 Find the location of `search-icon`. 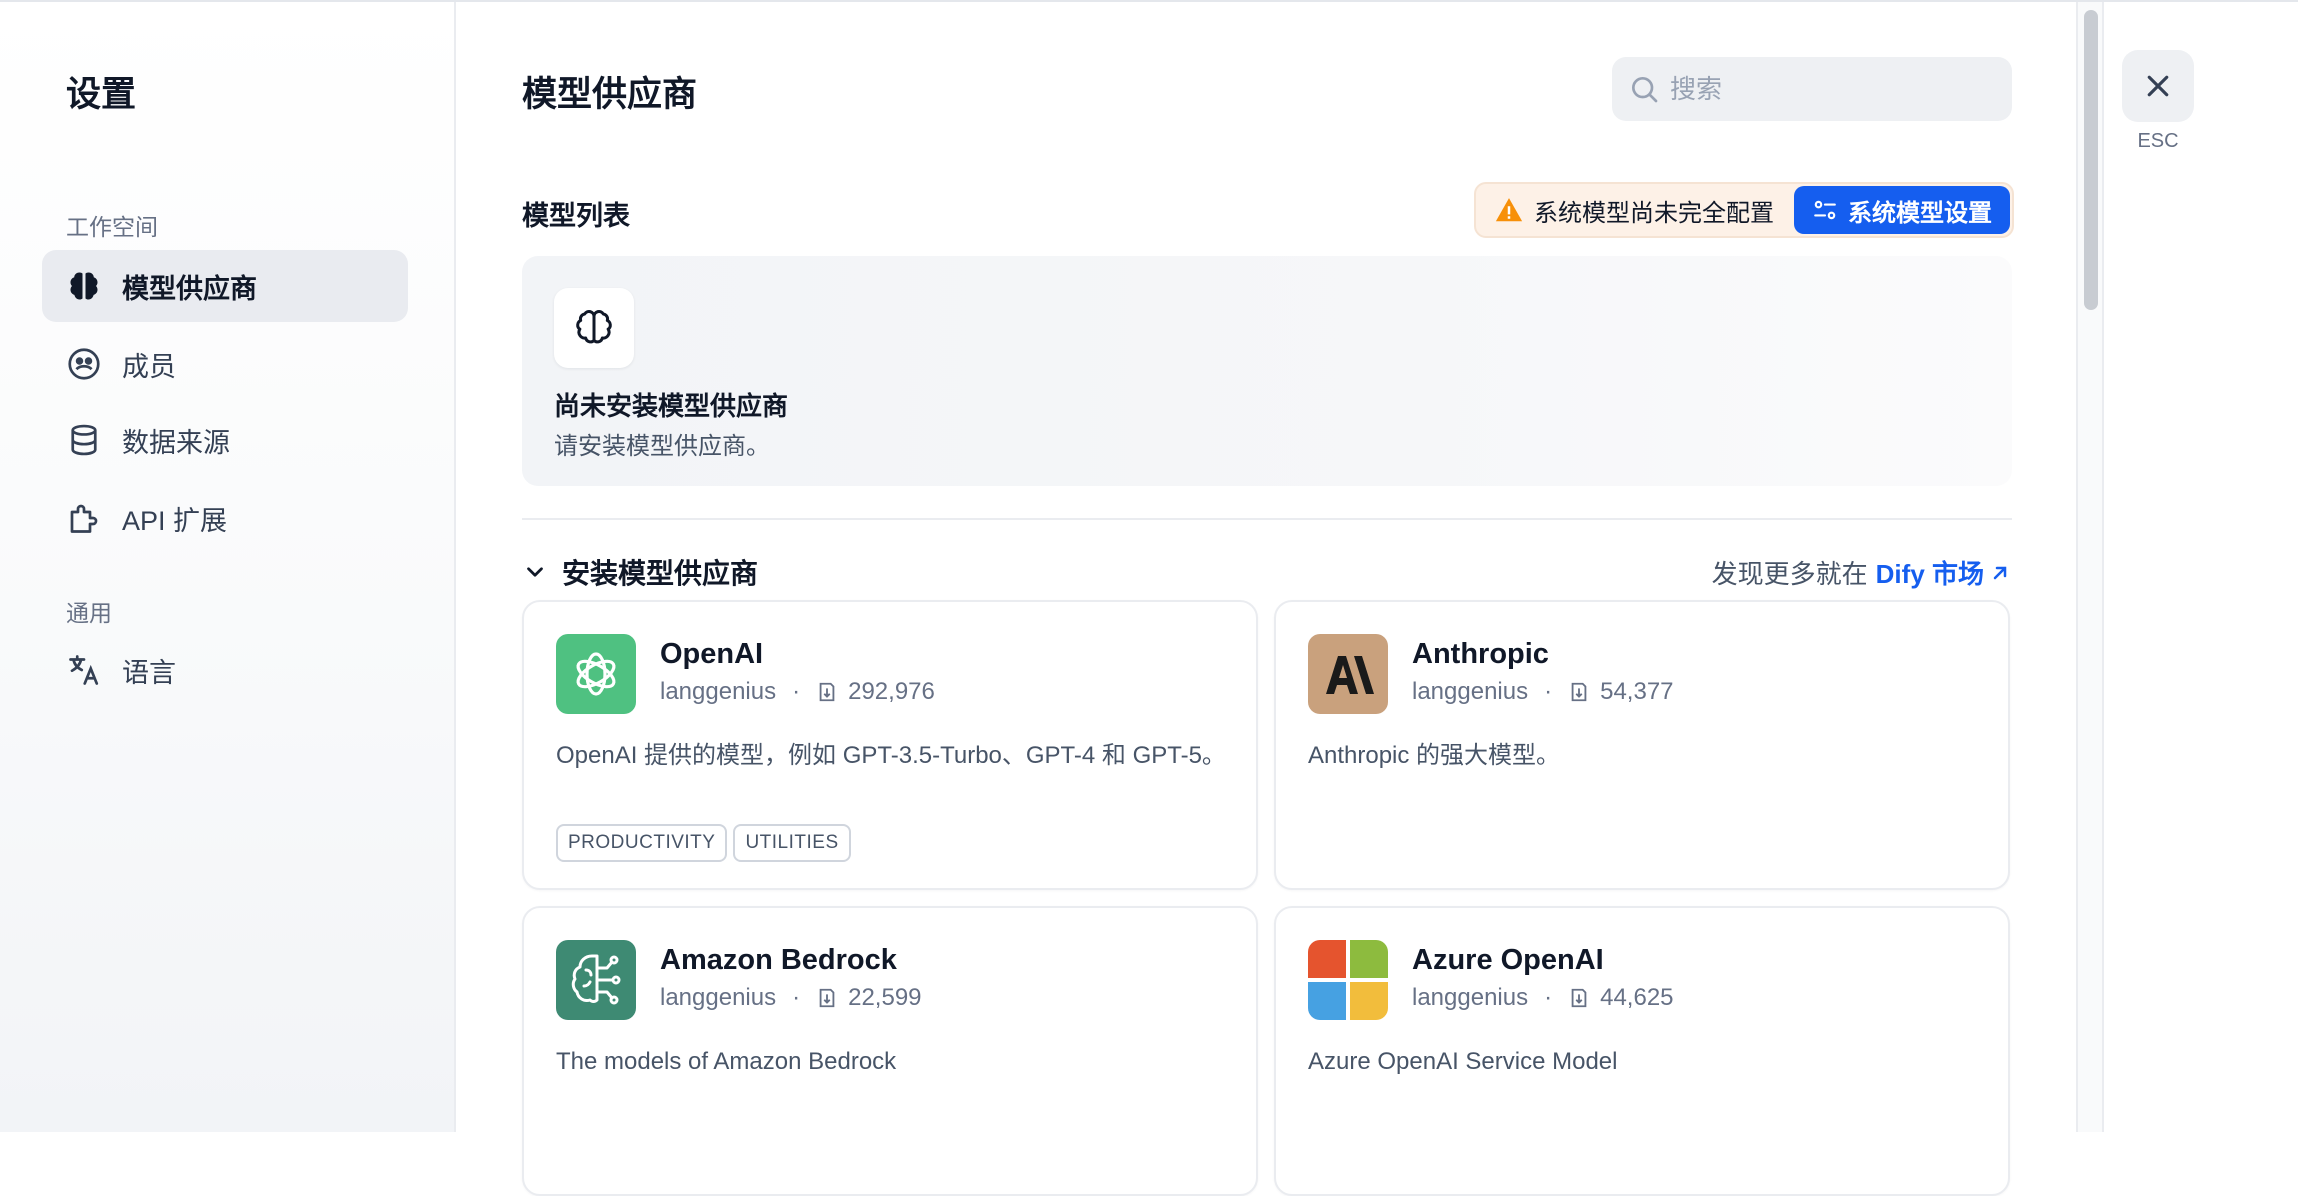

search-icon is located at coordinates (1645, 90).